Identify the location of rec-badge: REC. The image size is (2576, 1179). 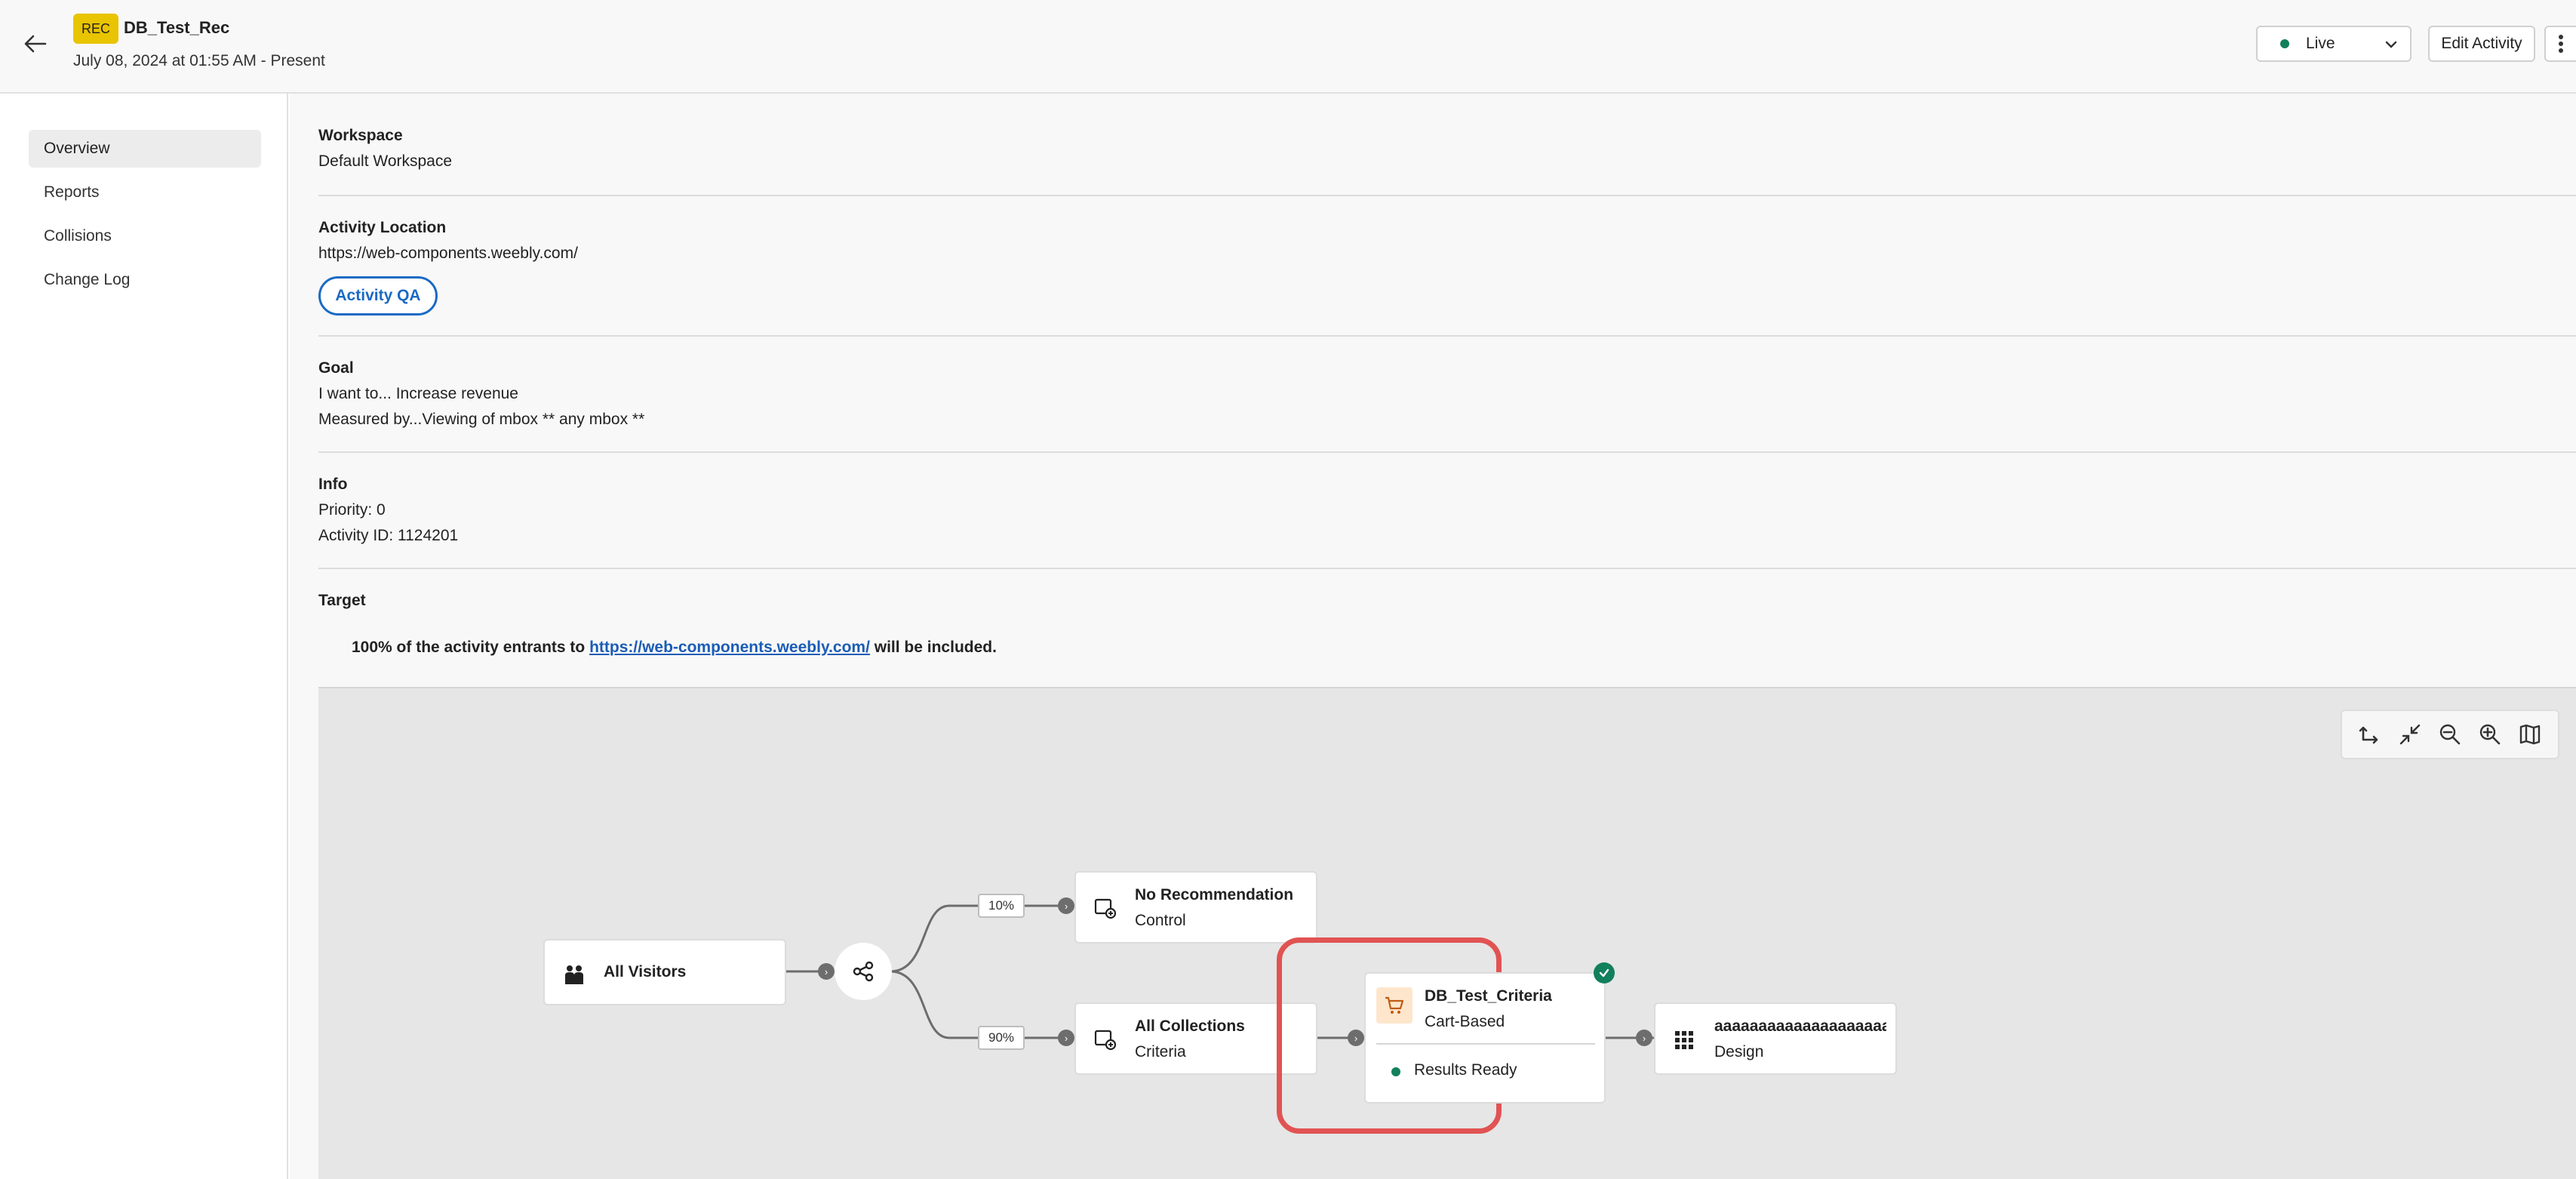
(95, 29).